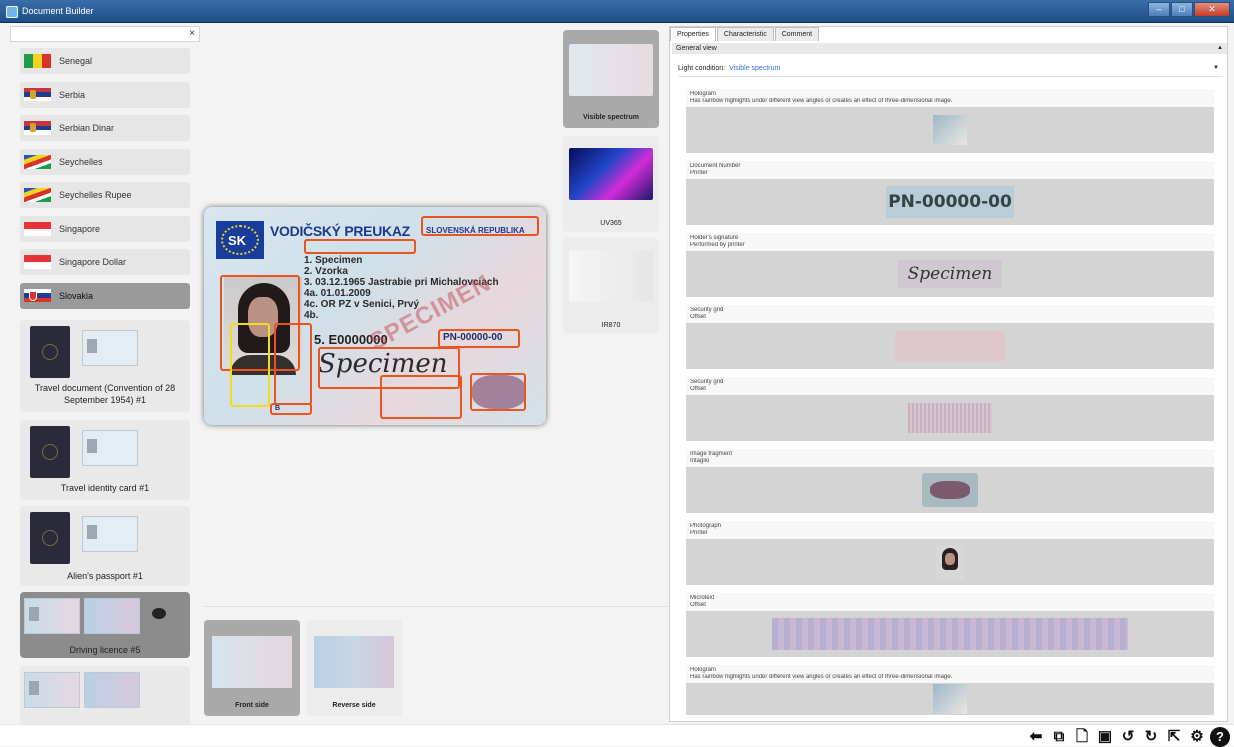 The image size is (1234, 747). I want to click on new-document-icon: 🗋, so click(1082, 737).